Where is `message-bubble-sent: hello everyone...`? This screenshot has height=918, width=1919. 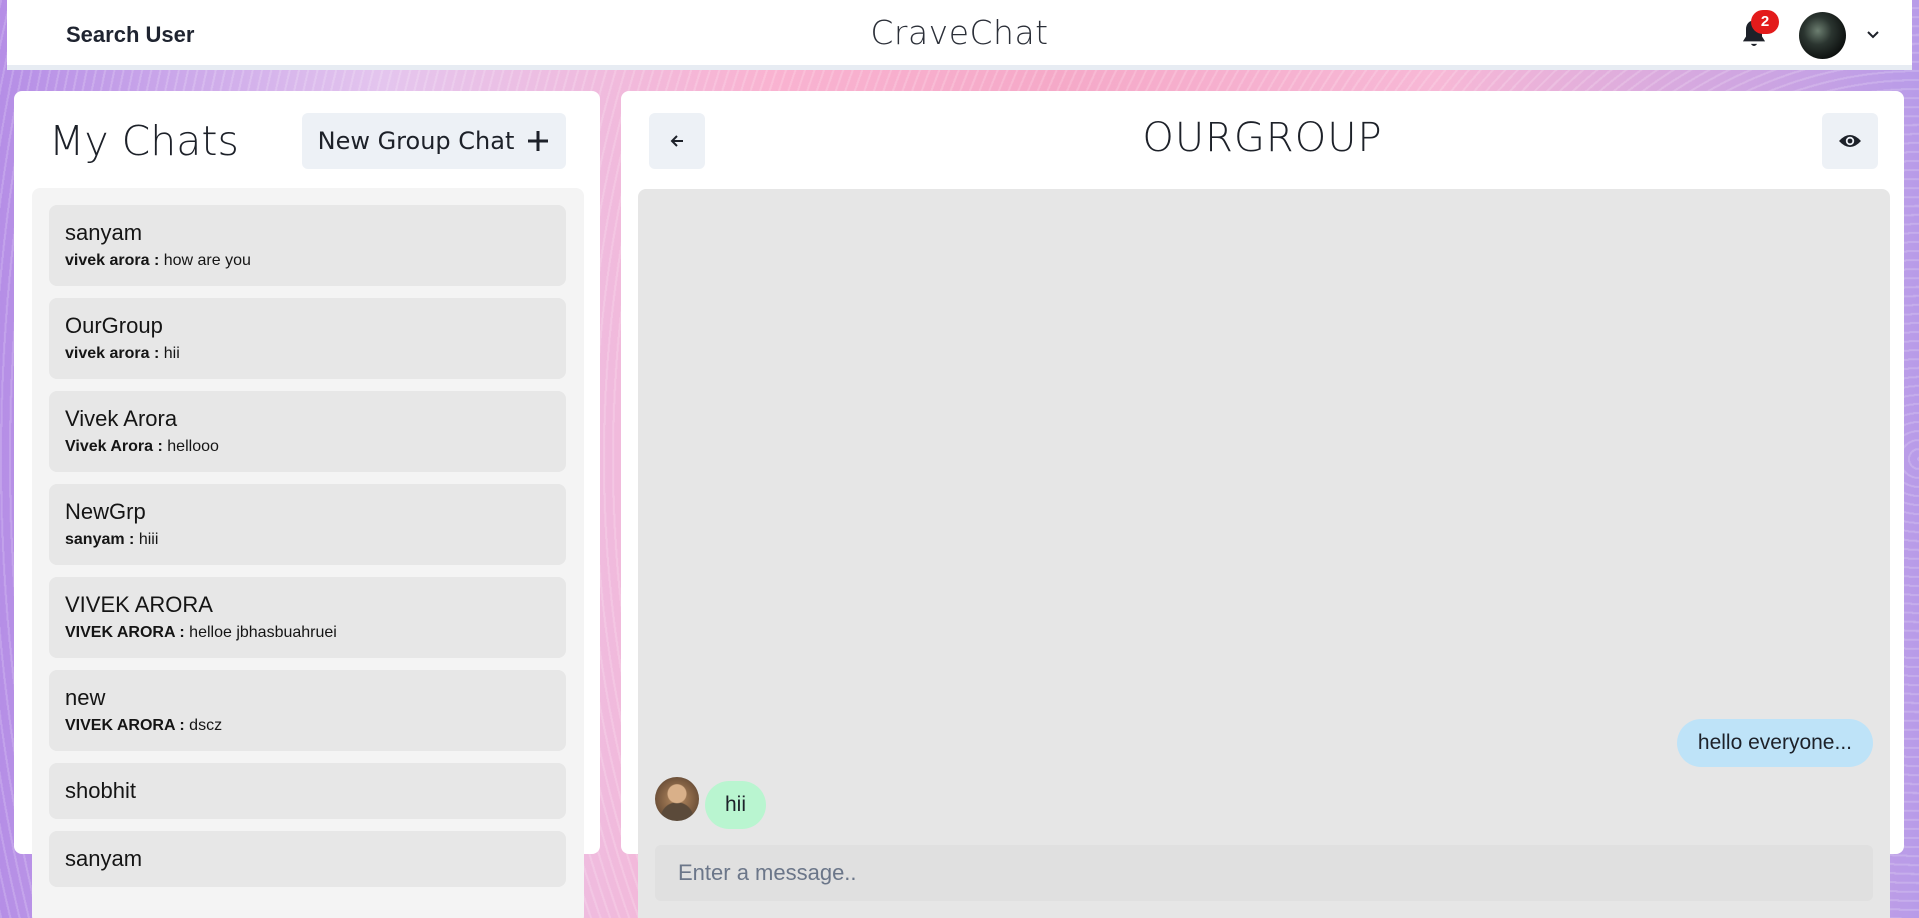
message-bubble-sent: hello everyone... is located at coordinates (1774, 743).